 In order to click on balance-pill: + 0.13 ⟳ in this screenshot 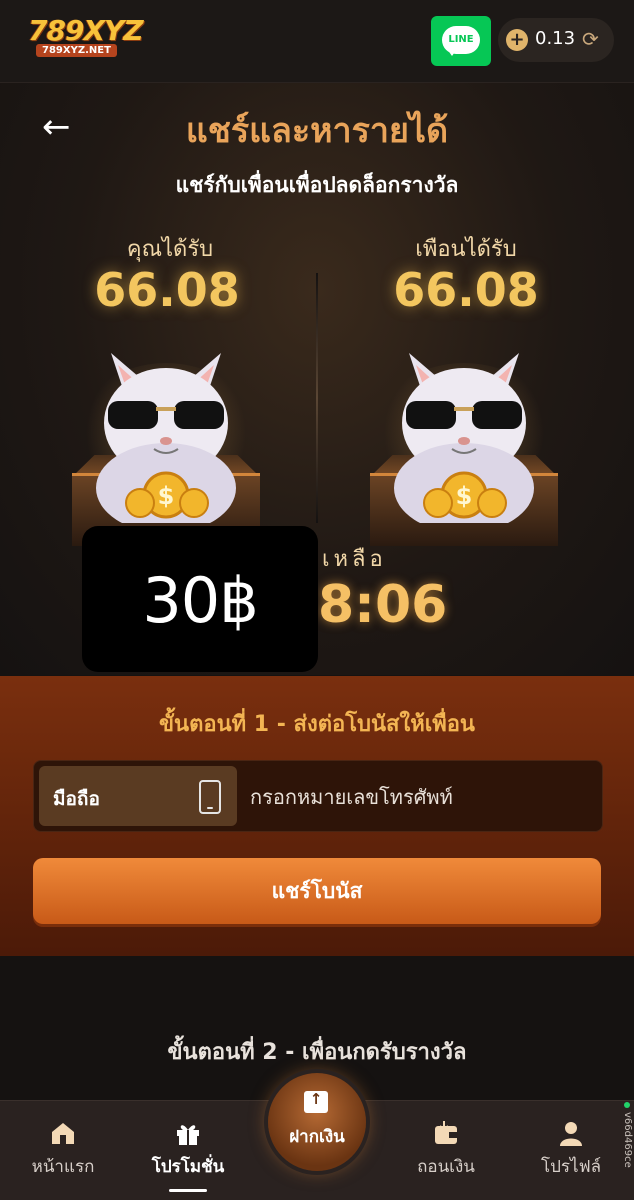, I will do `click(556, 40)`.